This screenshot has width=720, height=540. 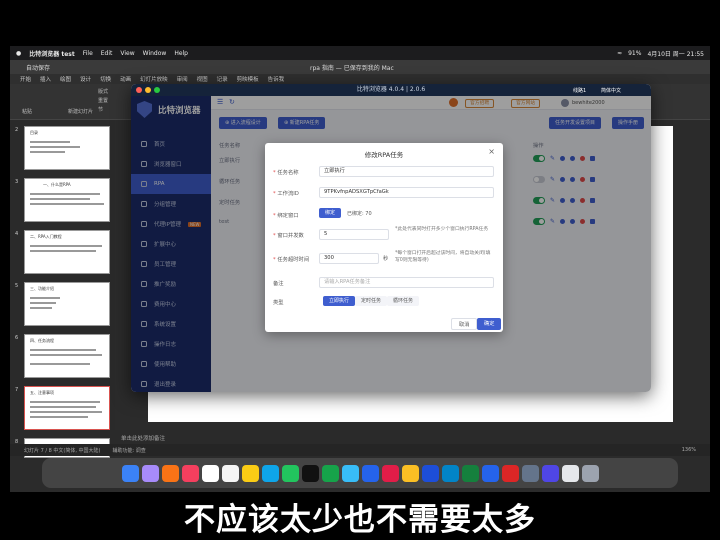 I want to click on task-name-input: 立即执行, so click(x=406, y=171).